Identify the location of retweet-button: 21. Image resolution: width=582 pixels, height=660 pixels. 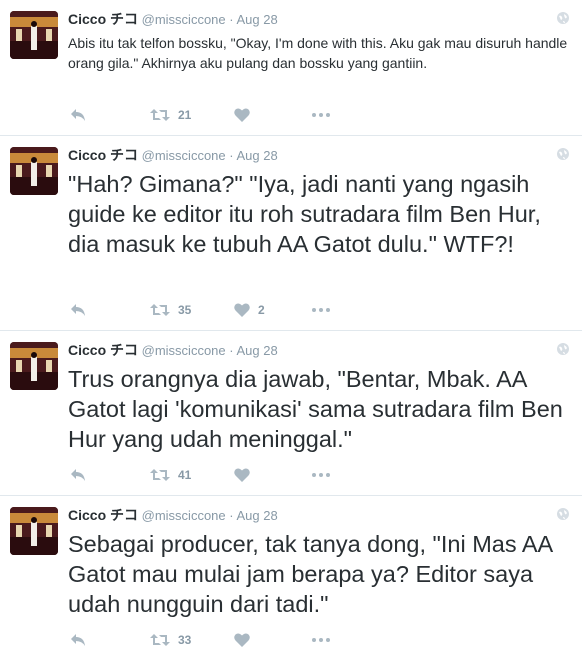
(170, 115).